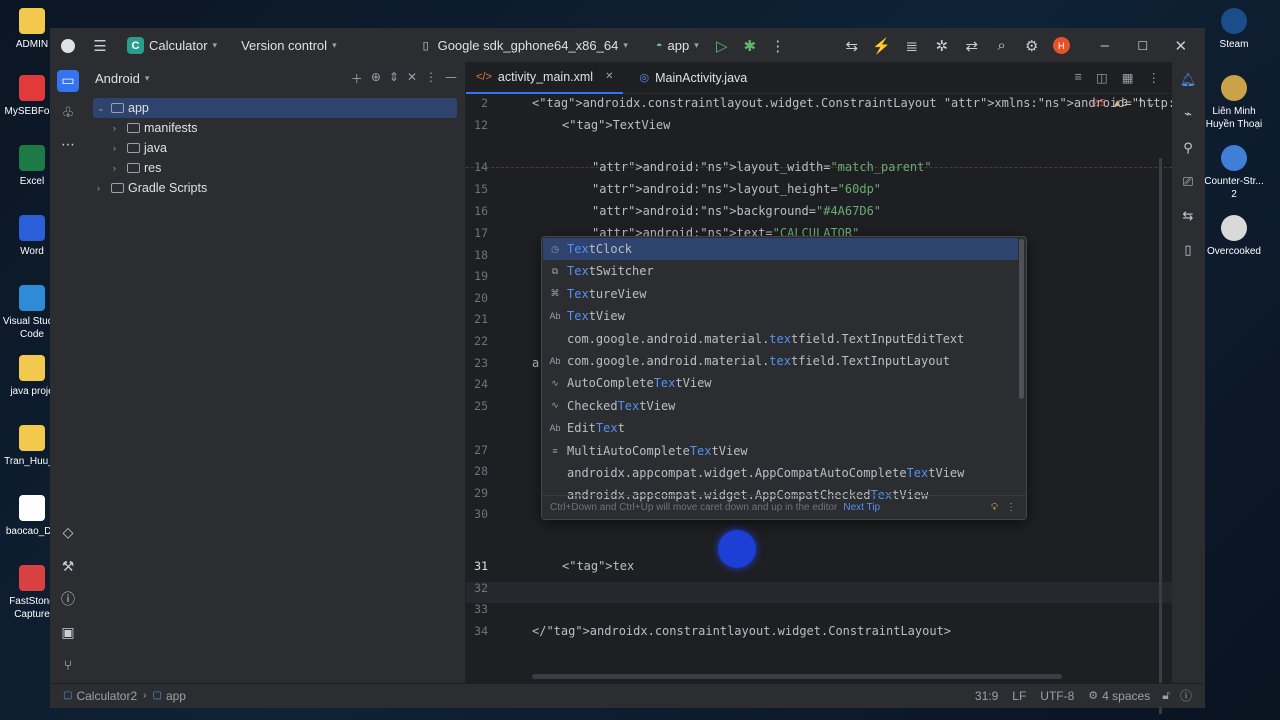 This screenshot has width=1280, height=720. I want to click on hide-panel-icon: —, so click(451, 78).